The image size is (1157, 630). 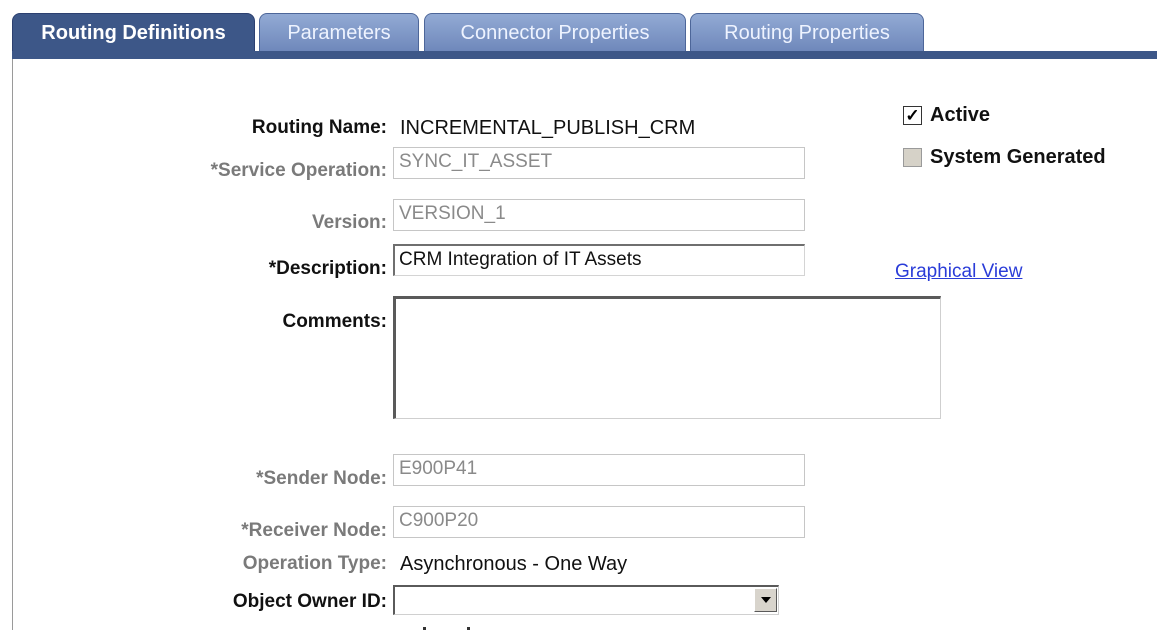 I want to click on operation-type-value: Asynchronous - One Way, so click(x=514, y=564).